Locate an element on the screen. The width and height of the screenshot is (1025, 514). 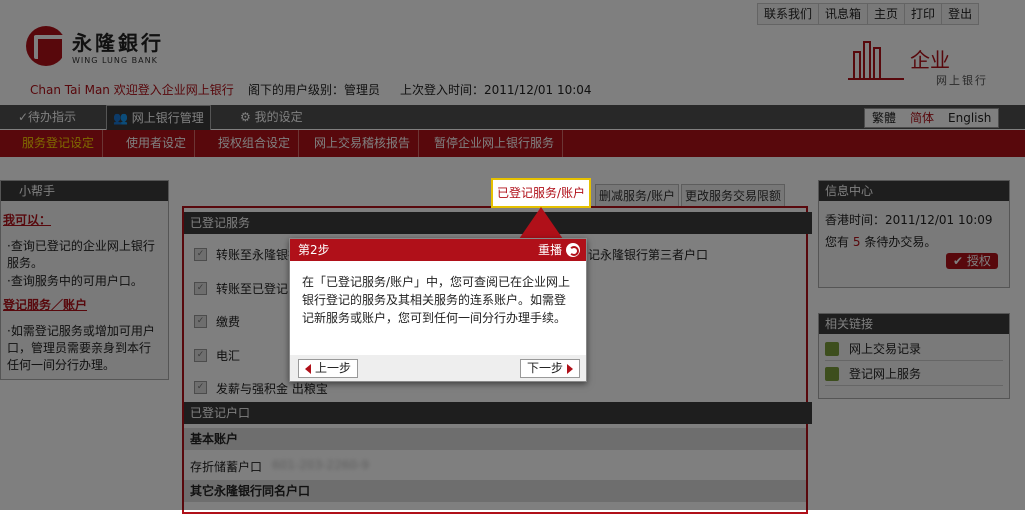
prev-step-button: 上一步 is located at coordinates (328, 368).